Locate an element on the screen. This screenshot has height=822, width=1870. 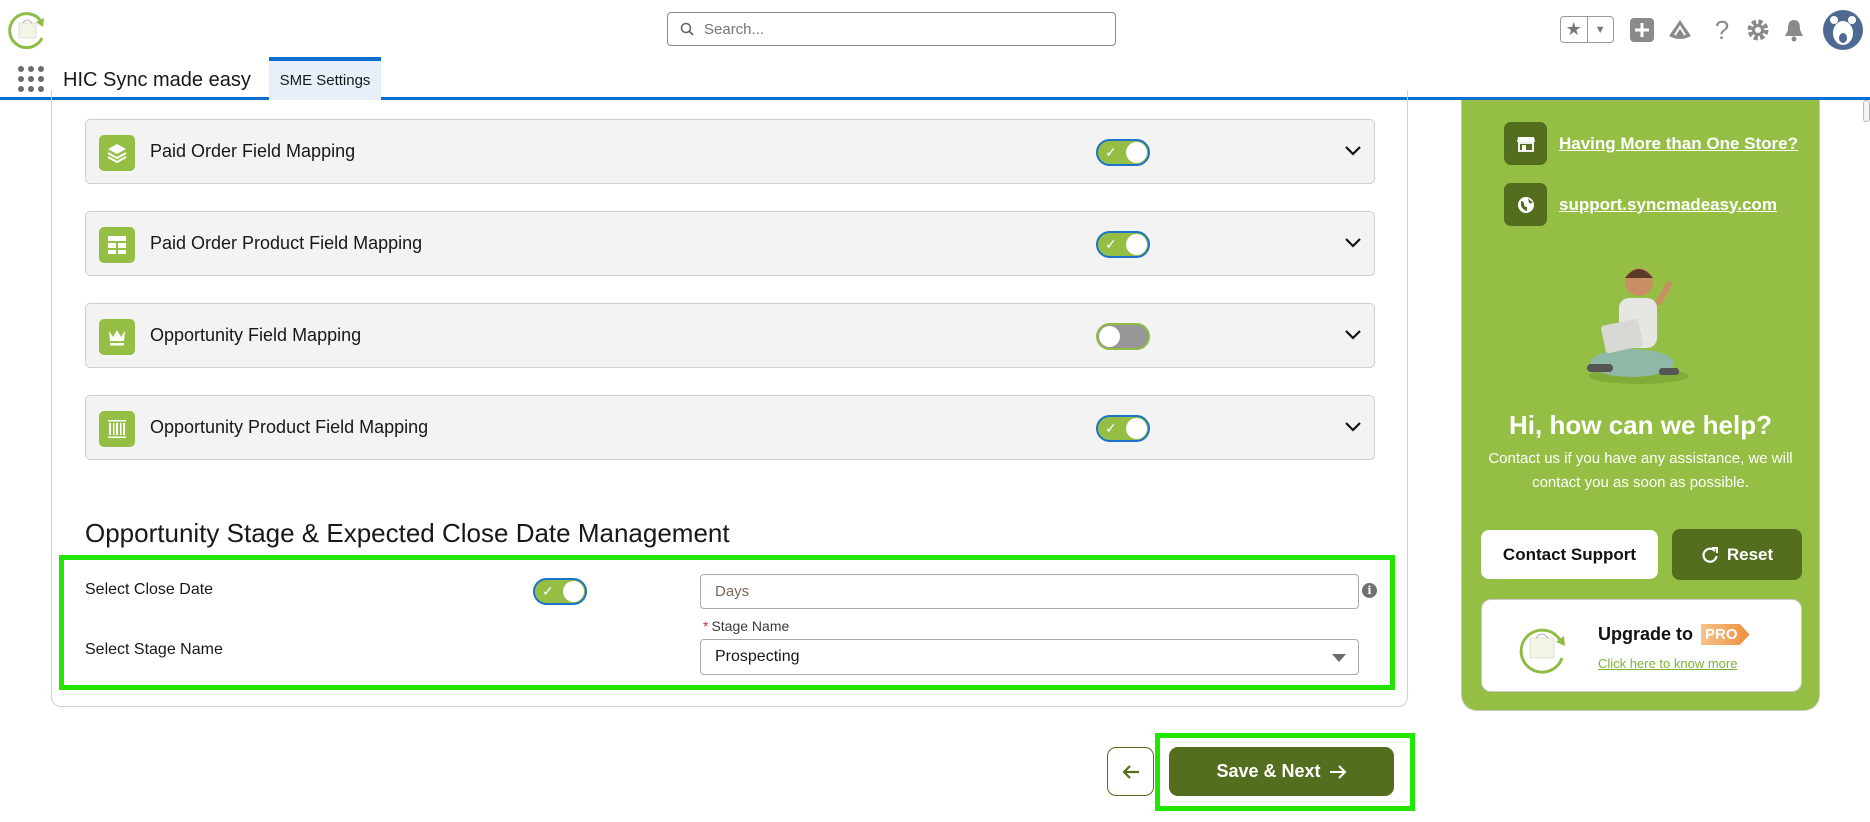
back-button is located at coordinates (1130, 771).